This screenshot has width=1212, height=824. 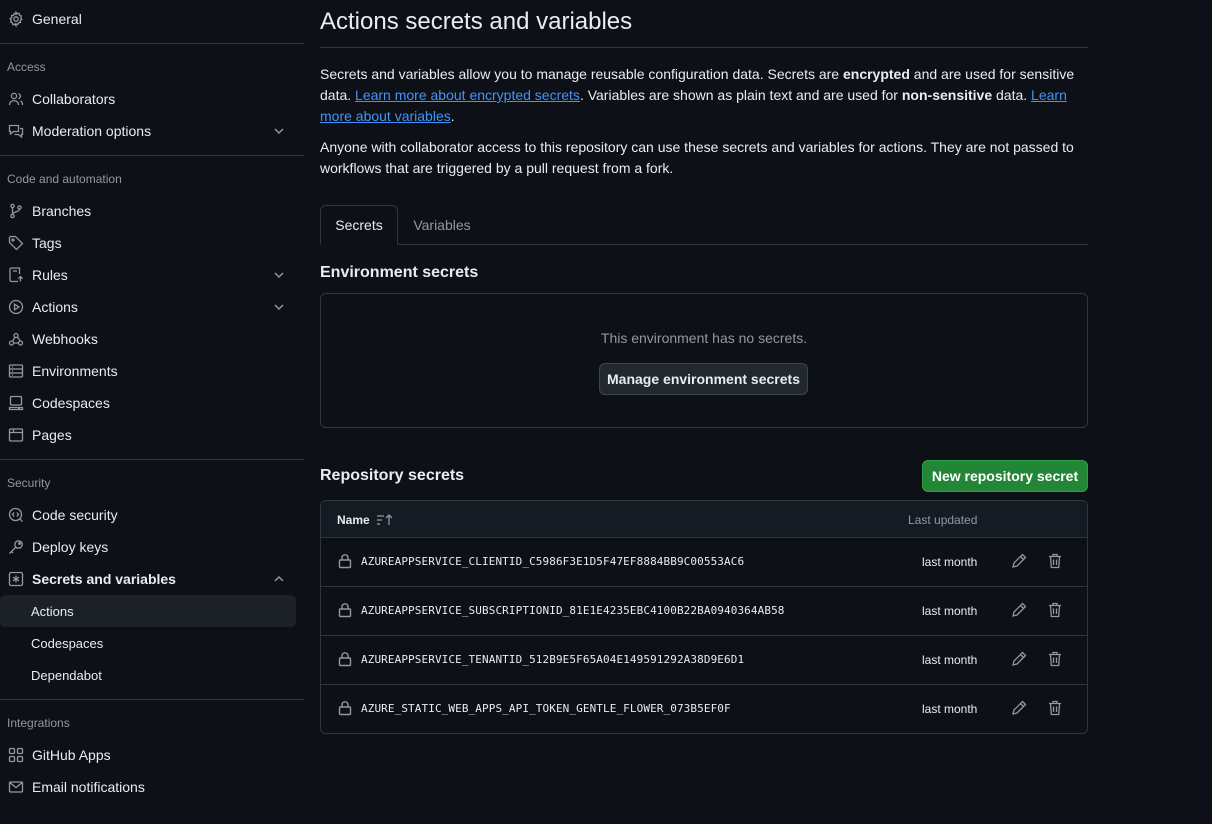 What do you see at coordinates (16, 339) in the screenshot?
I see `webhook-icon` at bounding box center [16, 339].